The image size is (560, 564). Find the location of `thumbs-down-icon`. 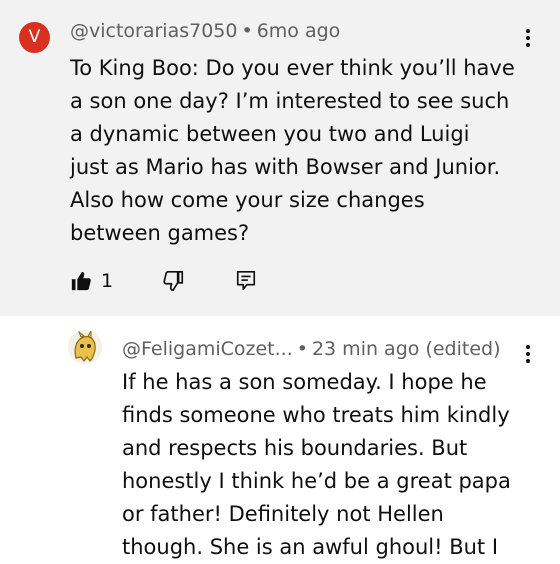

thumbs-down-icon is located at coordinates (173, 281).